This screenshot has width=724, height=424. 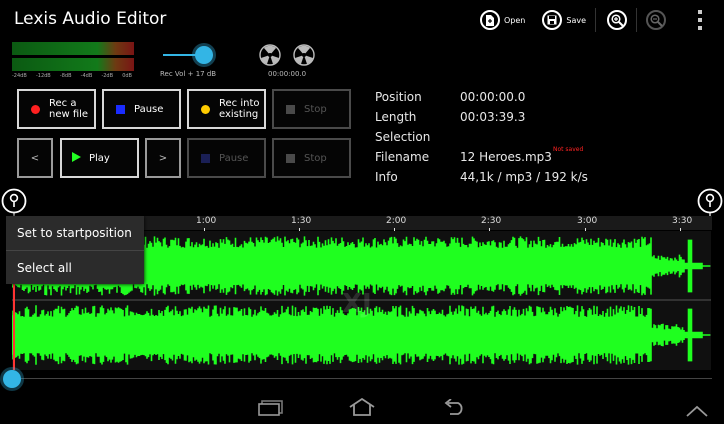 I want to click on save-disk-icon, so click(x=552, y=20).